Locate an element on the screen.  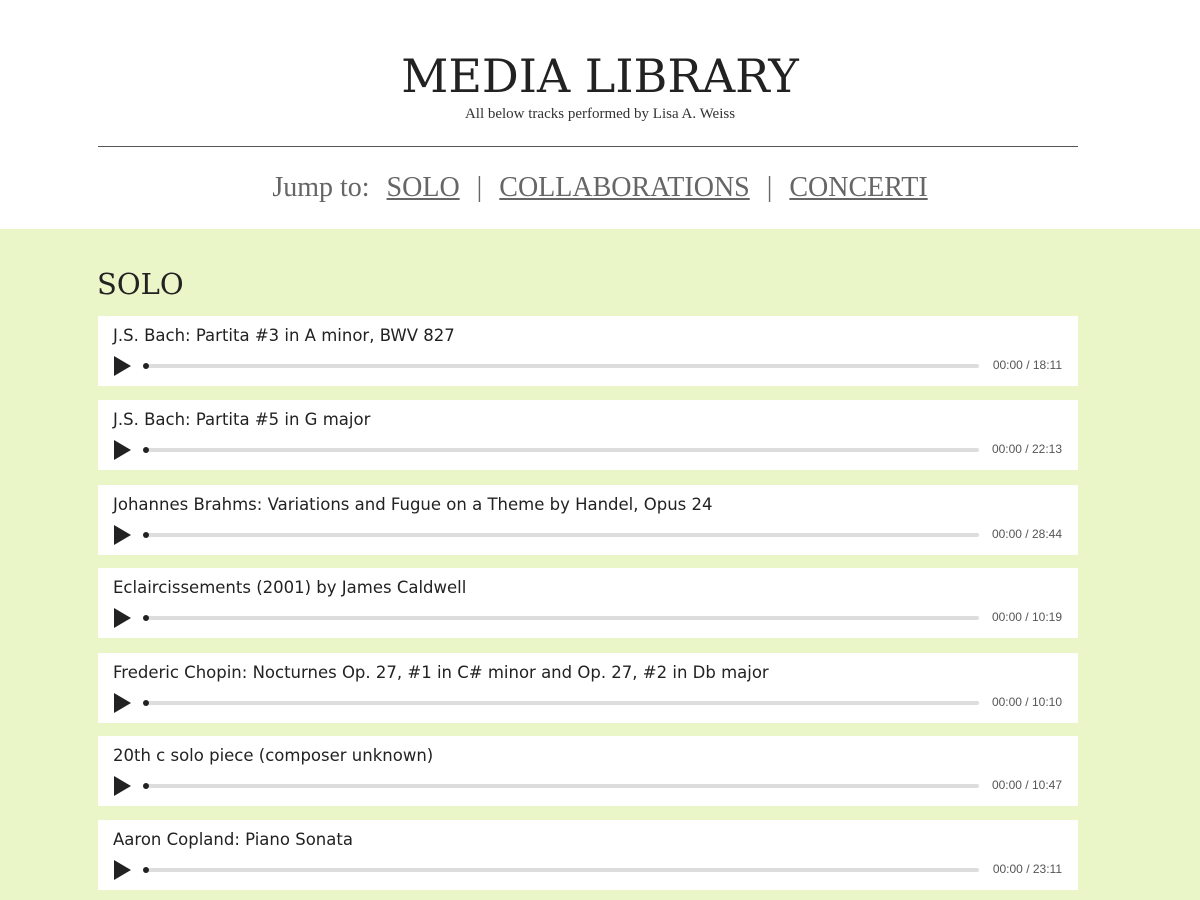
page-title: MEDIA LIBRARY is located at coordinates (600, 76).